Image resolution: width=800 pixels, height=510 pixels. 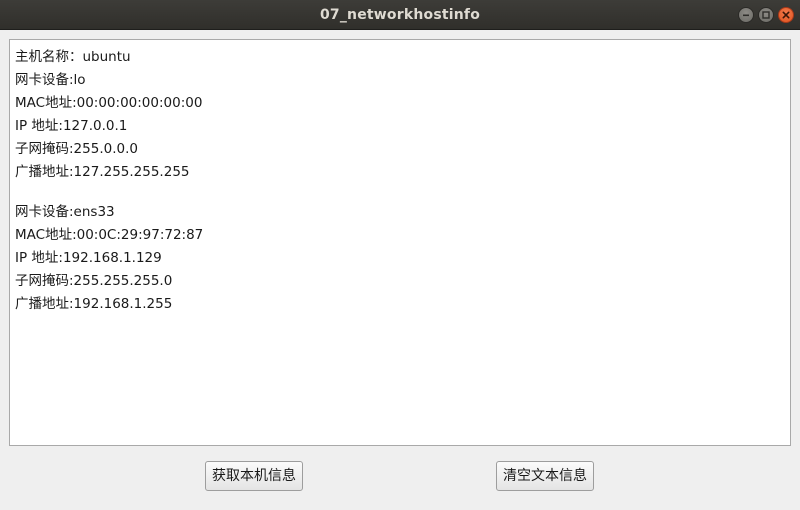 I want to click on window-title: 07_networkhostinfo, so click(x=400, y=15).